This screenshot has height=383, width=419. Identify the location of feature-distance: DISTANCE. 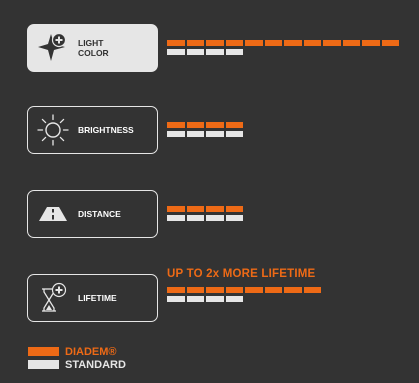
(92, 214).